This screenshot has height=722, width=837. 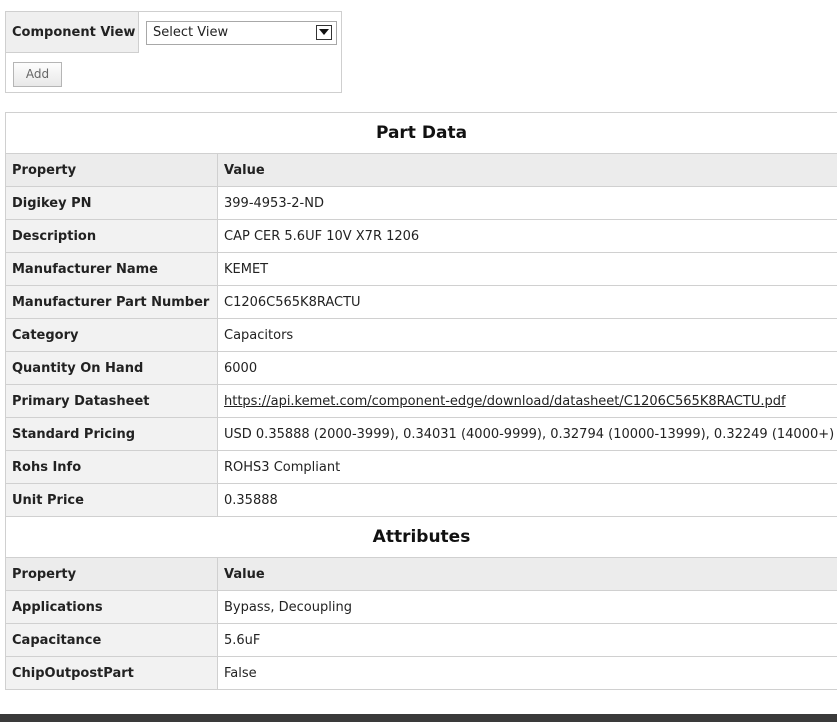 What do you see at coordinates (111, 607) in the screenshot?
I see `property-cell: Applications` at bounding box center [111, 607].